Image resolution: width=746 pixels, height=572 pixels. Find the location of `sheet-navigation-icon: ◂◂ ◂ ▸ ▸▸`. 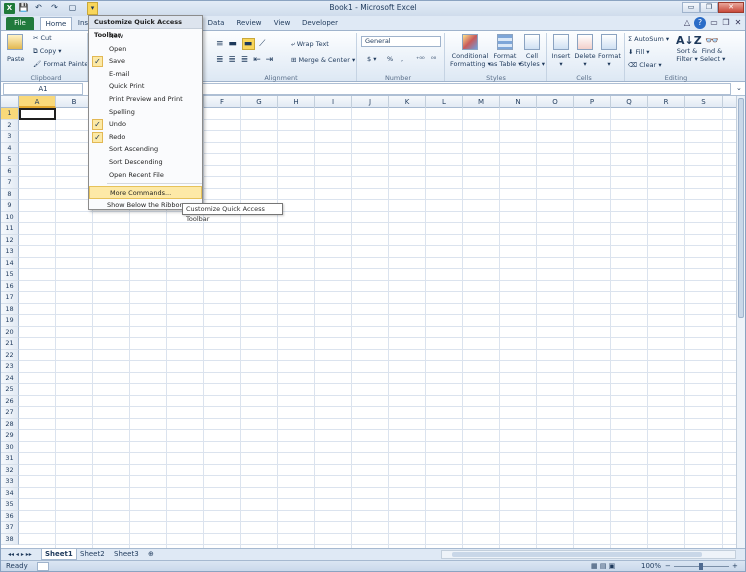

sheet-navigation-icon: ◂◂ ◂ ▸ ▸▸ is located at coordinates (20, 554).